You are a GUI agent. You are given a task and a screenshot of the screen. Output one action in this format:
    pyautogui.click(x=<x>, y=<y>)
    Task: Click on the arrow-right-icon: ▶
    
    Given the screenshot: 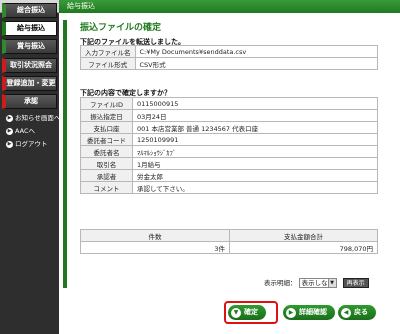 What is the action you would take?
    pyautogui.click(x=291, y=312)
    